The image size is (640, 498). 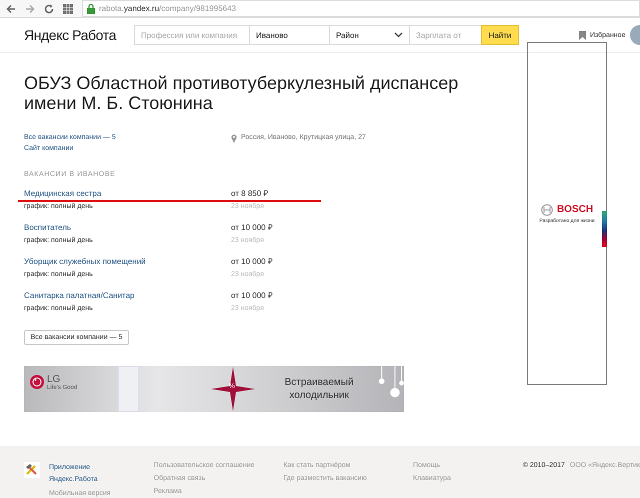 What do you see at coordinates (444, 35) in the screenshot?
I see `salary-field: Зарплата от` at bounding box center [444, 35].